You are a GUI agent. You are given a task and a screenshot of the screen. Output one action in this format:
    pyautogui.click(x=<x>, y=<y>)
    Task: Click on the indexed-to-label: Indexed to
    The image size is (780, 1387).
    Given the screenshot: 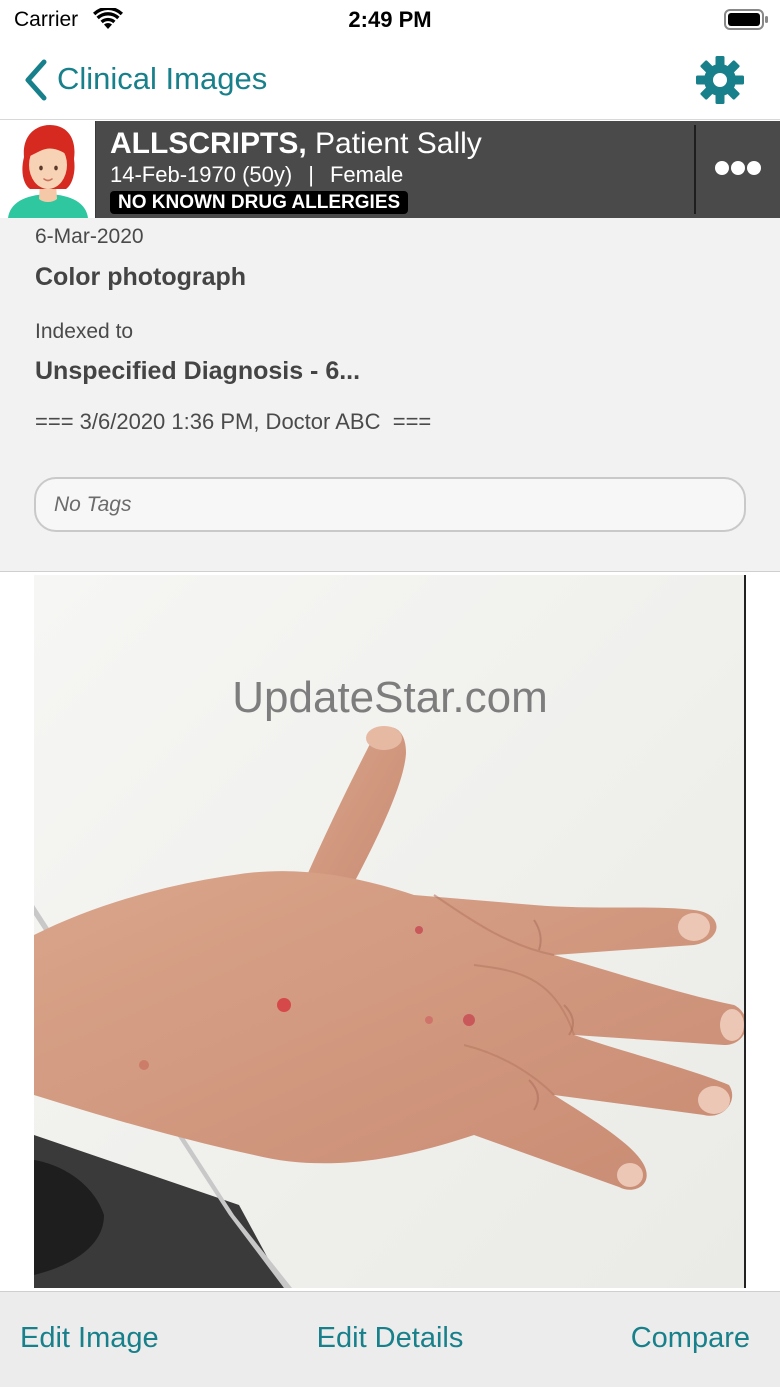 What is the action you would take?
    pyautogui.click(x=84, y=331)
    